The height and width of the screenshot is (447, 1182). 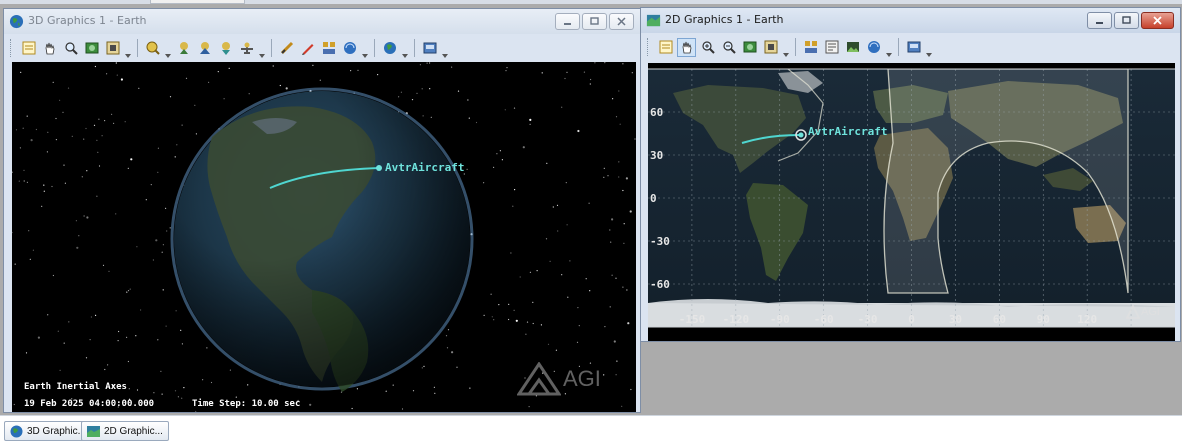 I want to click on longitude-label: 0, so click(x=911, y=319).